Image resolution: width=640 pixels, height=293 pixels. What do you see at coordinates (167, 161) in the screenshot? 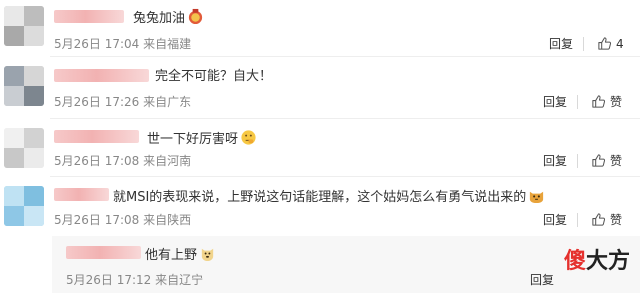
I see `source: 来自河南` at bounding box center [167, 161].